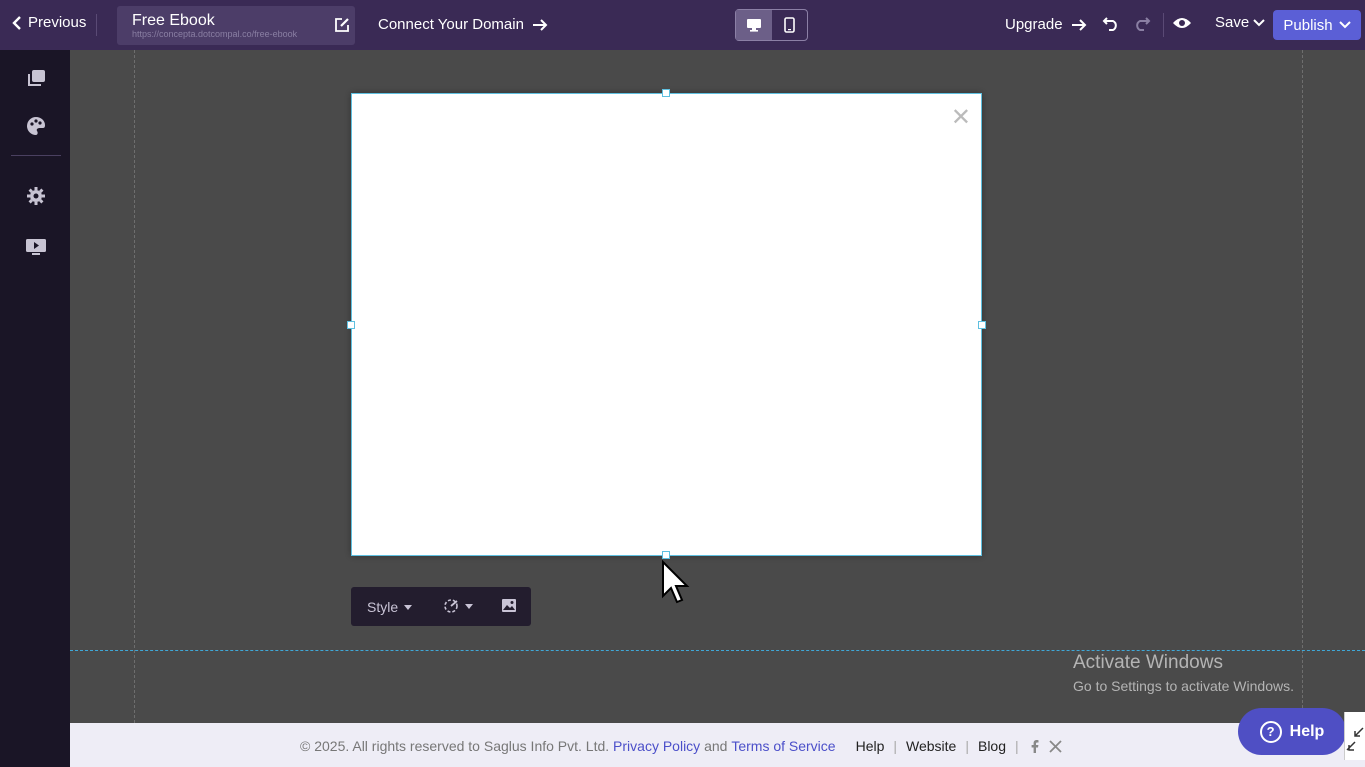 The width and height of the screenshot is (1365, 767). I want to click on resize-handle-top, so click(666, 93).